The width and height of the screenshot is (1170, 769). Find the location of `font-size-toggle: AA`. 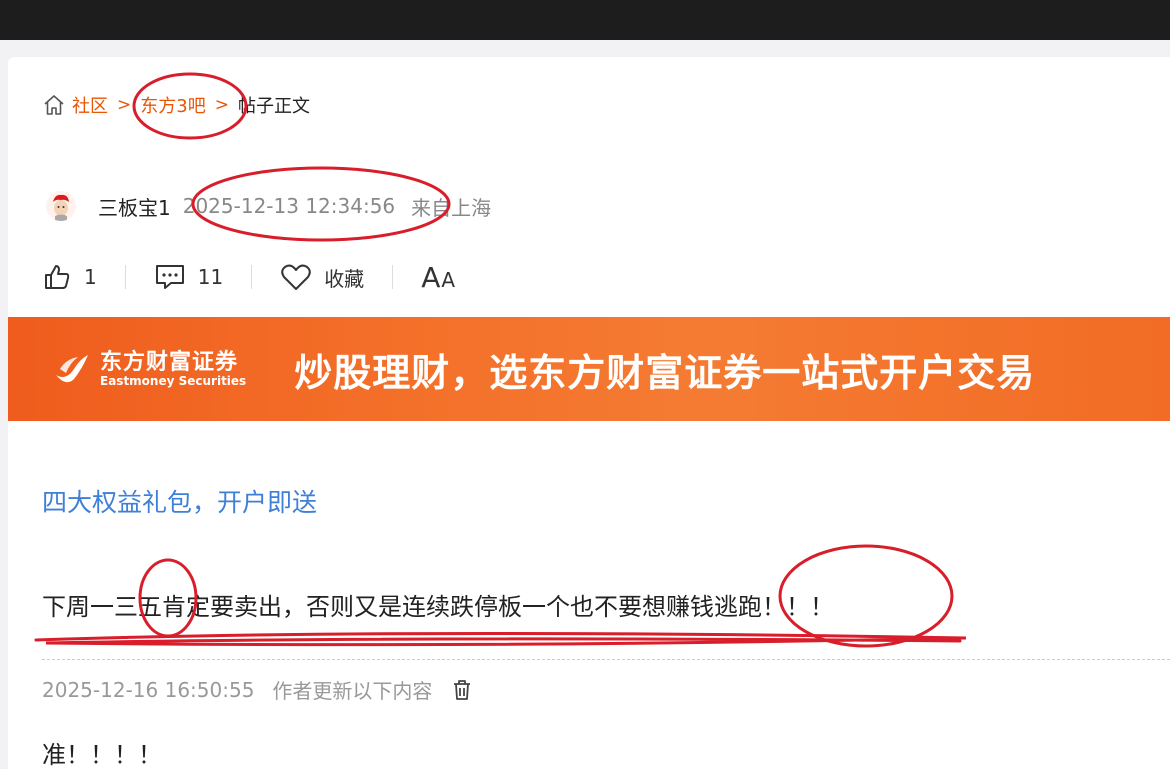

font-size-toggle: AA is located at coordinates (438, 277).